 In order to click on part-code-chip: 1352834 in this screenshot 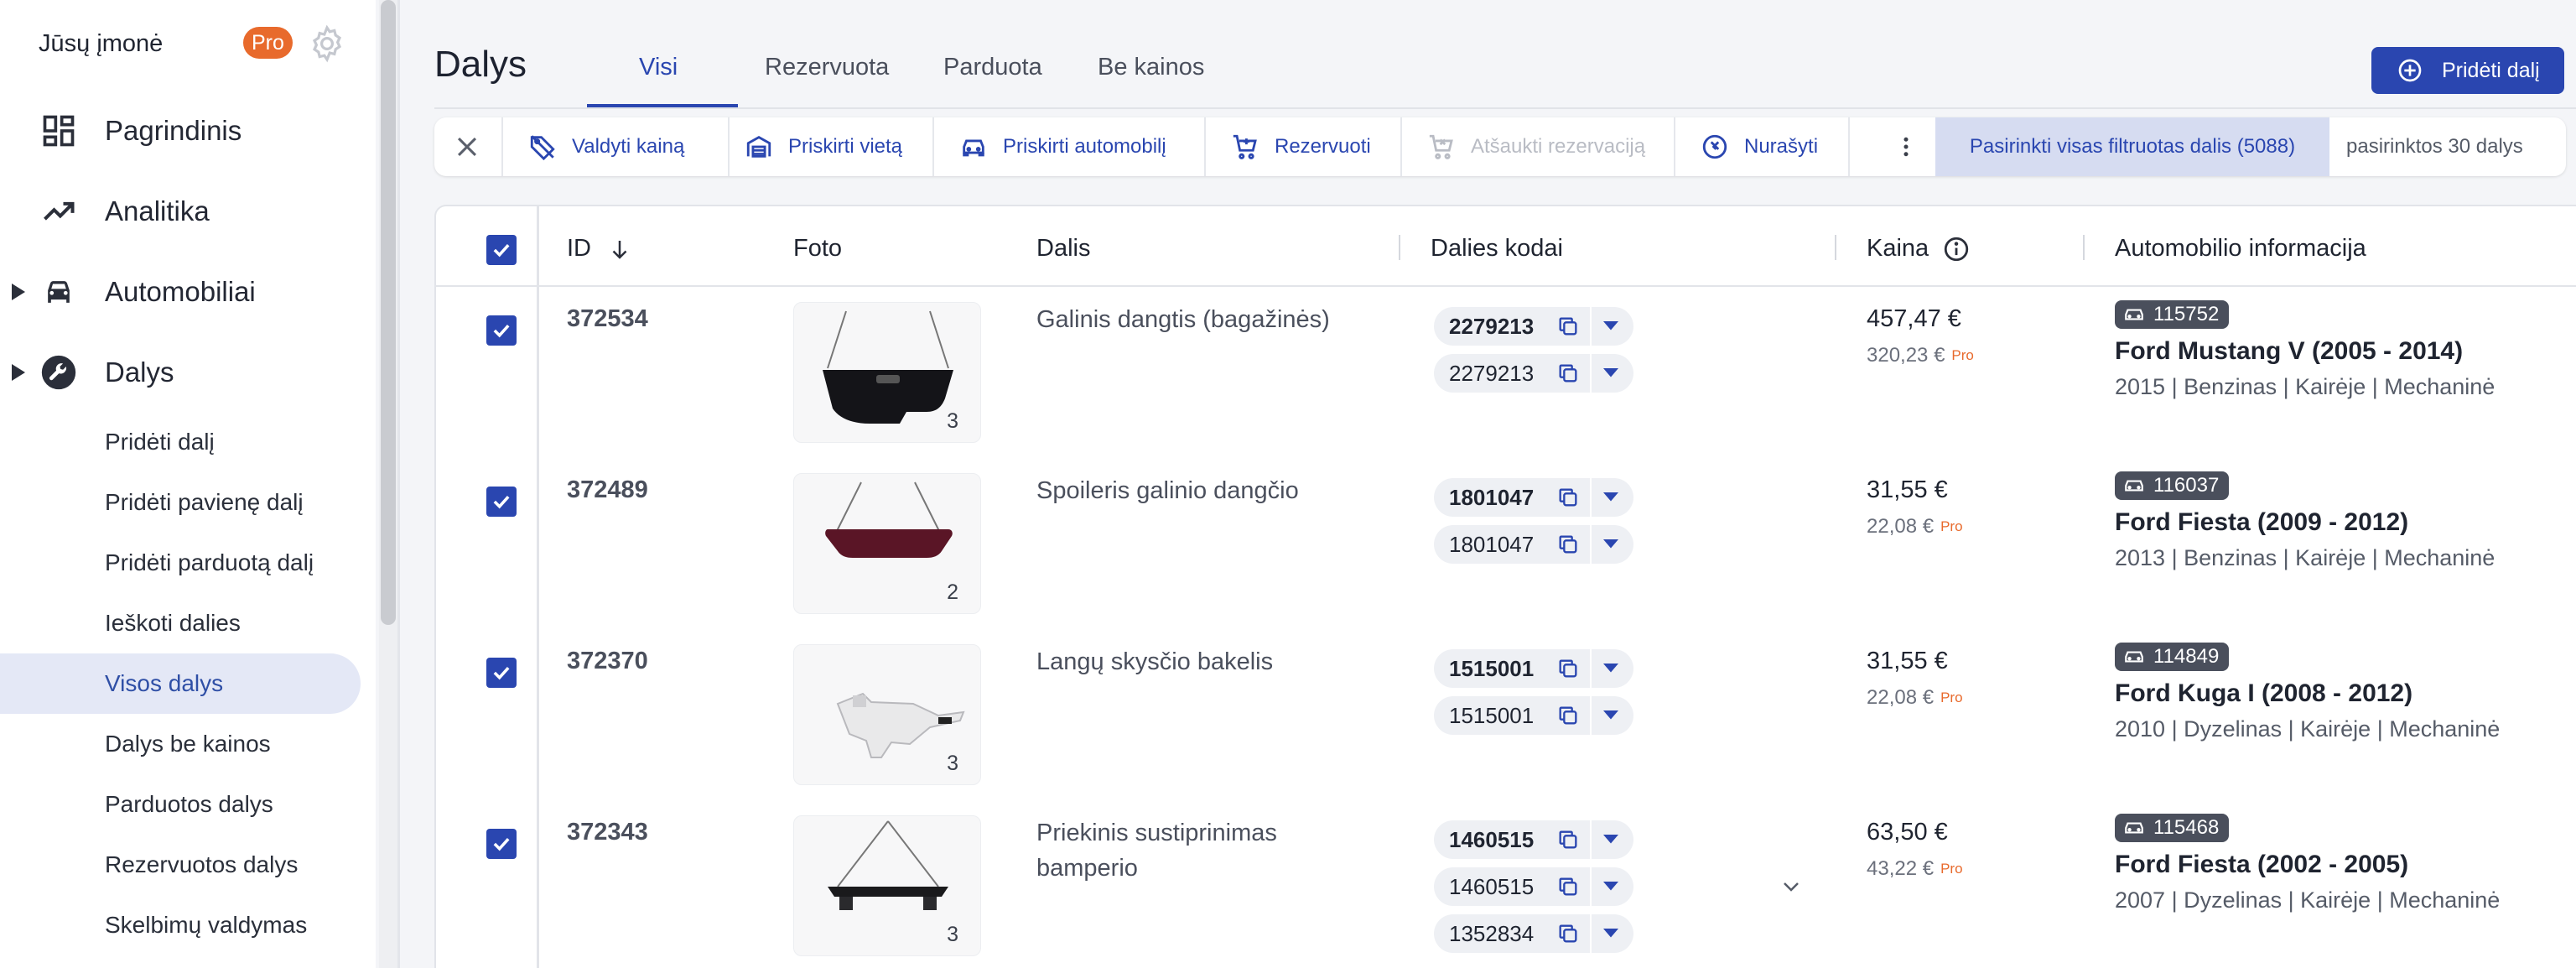, I will do `click(1533, 933)`.